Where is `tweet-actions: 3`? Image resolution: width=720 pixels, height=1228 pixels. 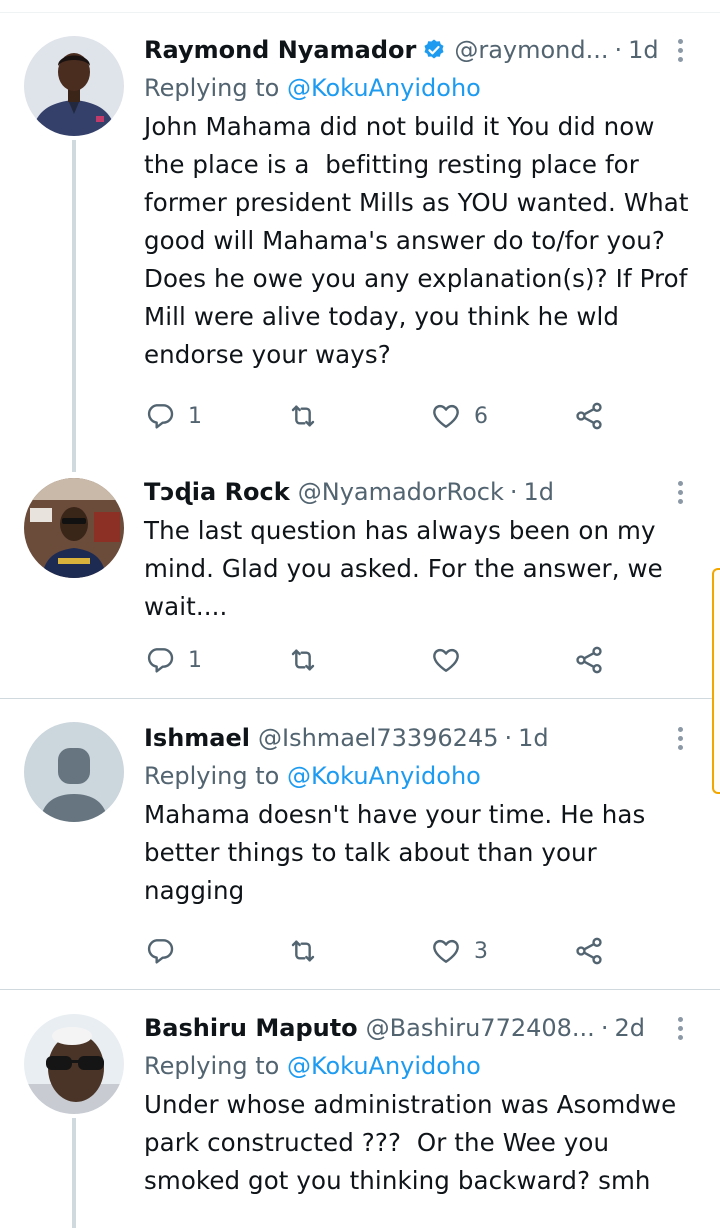
tweet-actions: 3 is located at coordinates (379, 951).